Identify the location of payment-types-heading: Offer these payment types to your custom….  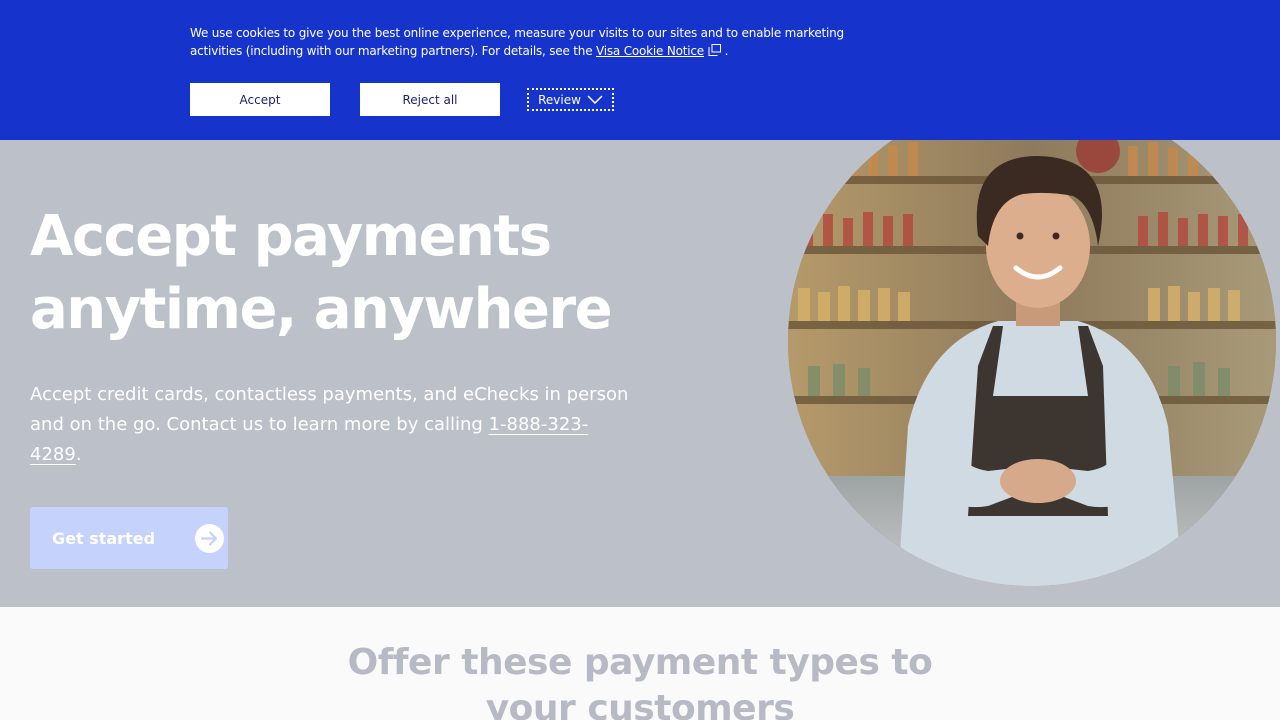
(640, 681).